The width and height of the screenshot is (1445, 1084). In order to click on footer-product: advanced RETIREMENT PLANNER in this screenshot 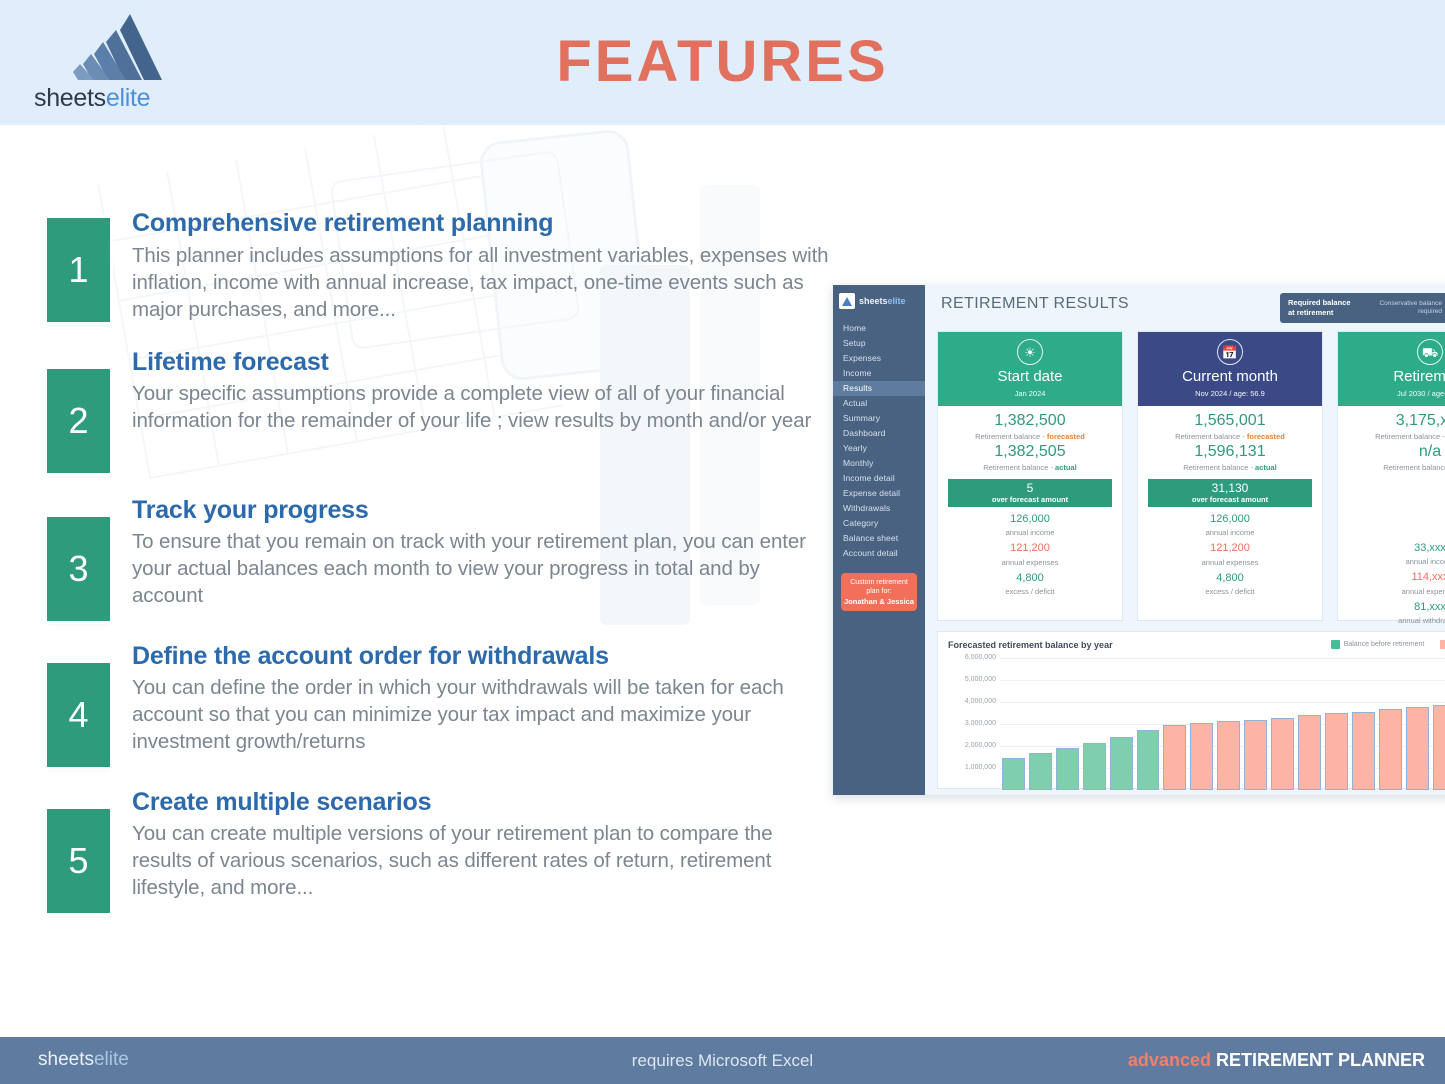, I will do `click(1276, 1060)`.